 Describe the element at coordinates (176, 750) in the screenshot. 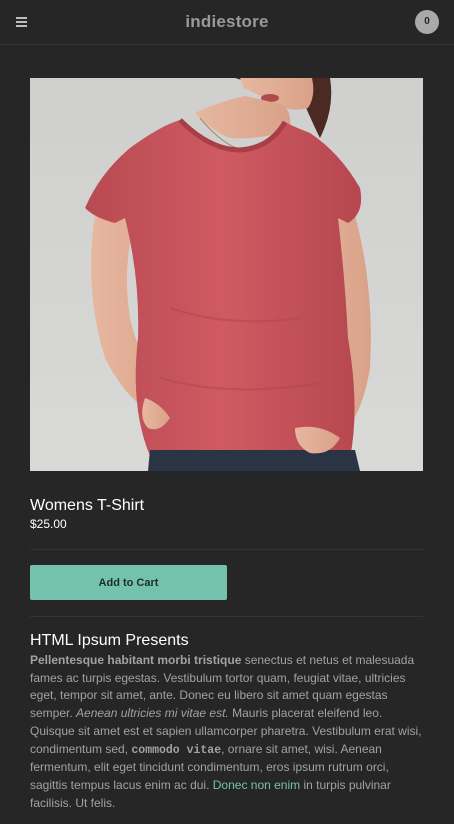

I see `description-code: commodo vitae` at that location.